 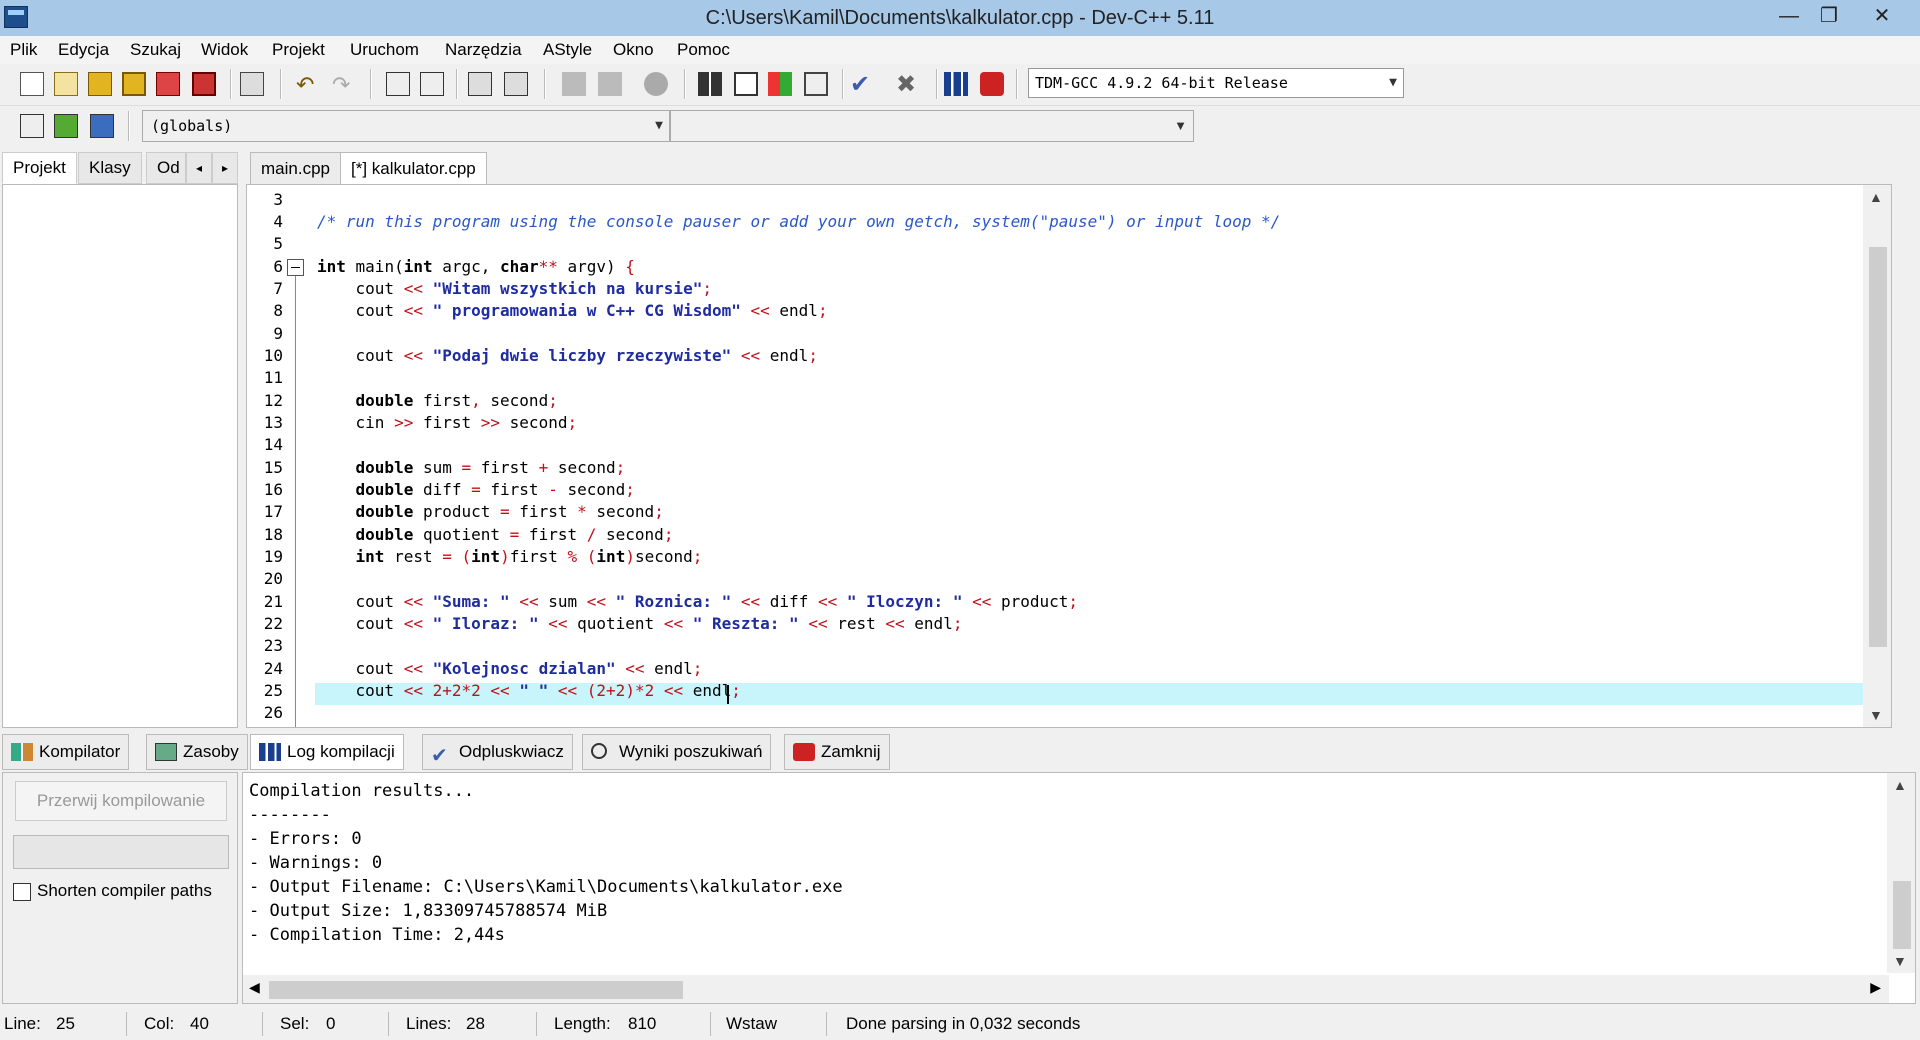 What do you see at coordinates (516, 84) in the screenshot?
I see `unindent-icon` at bounding box center [516, 84].